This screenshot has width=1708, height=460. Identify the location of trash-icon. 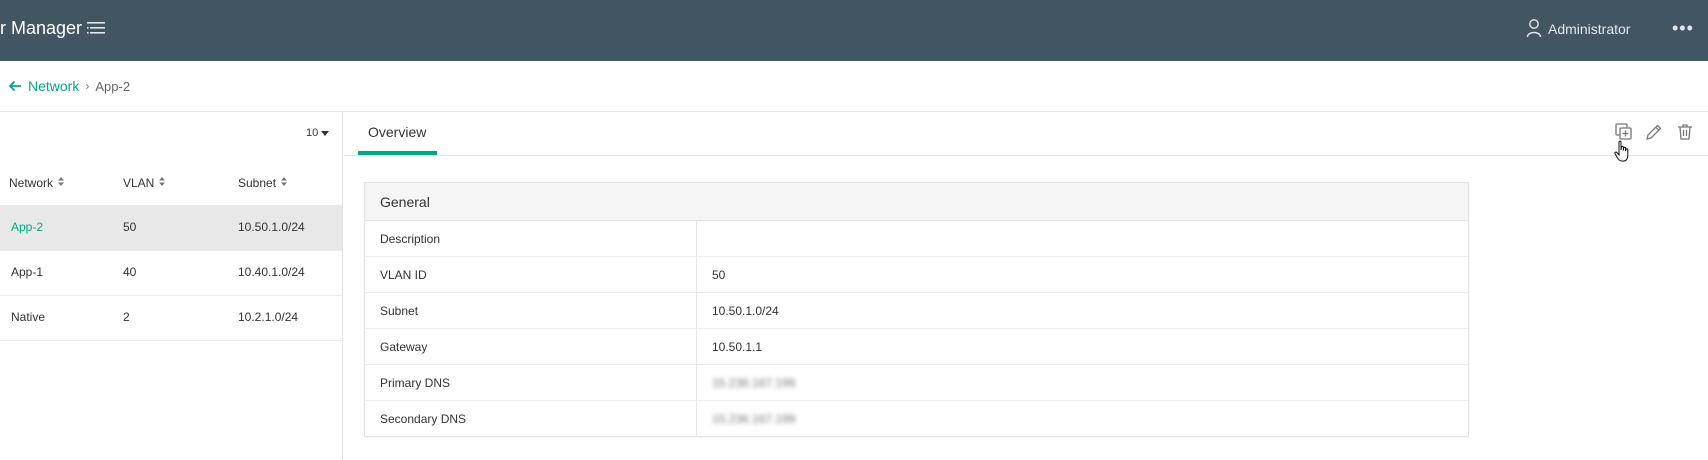
(1686, 133).